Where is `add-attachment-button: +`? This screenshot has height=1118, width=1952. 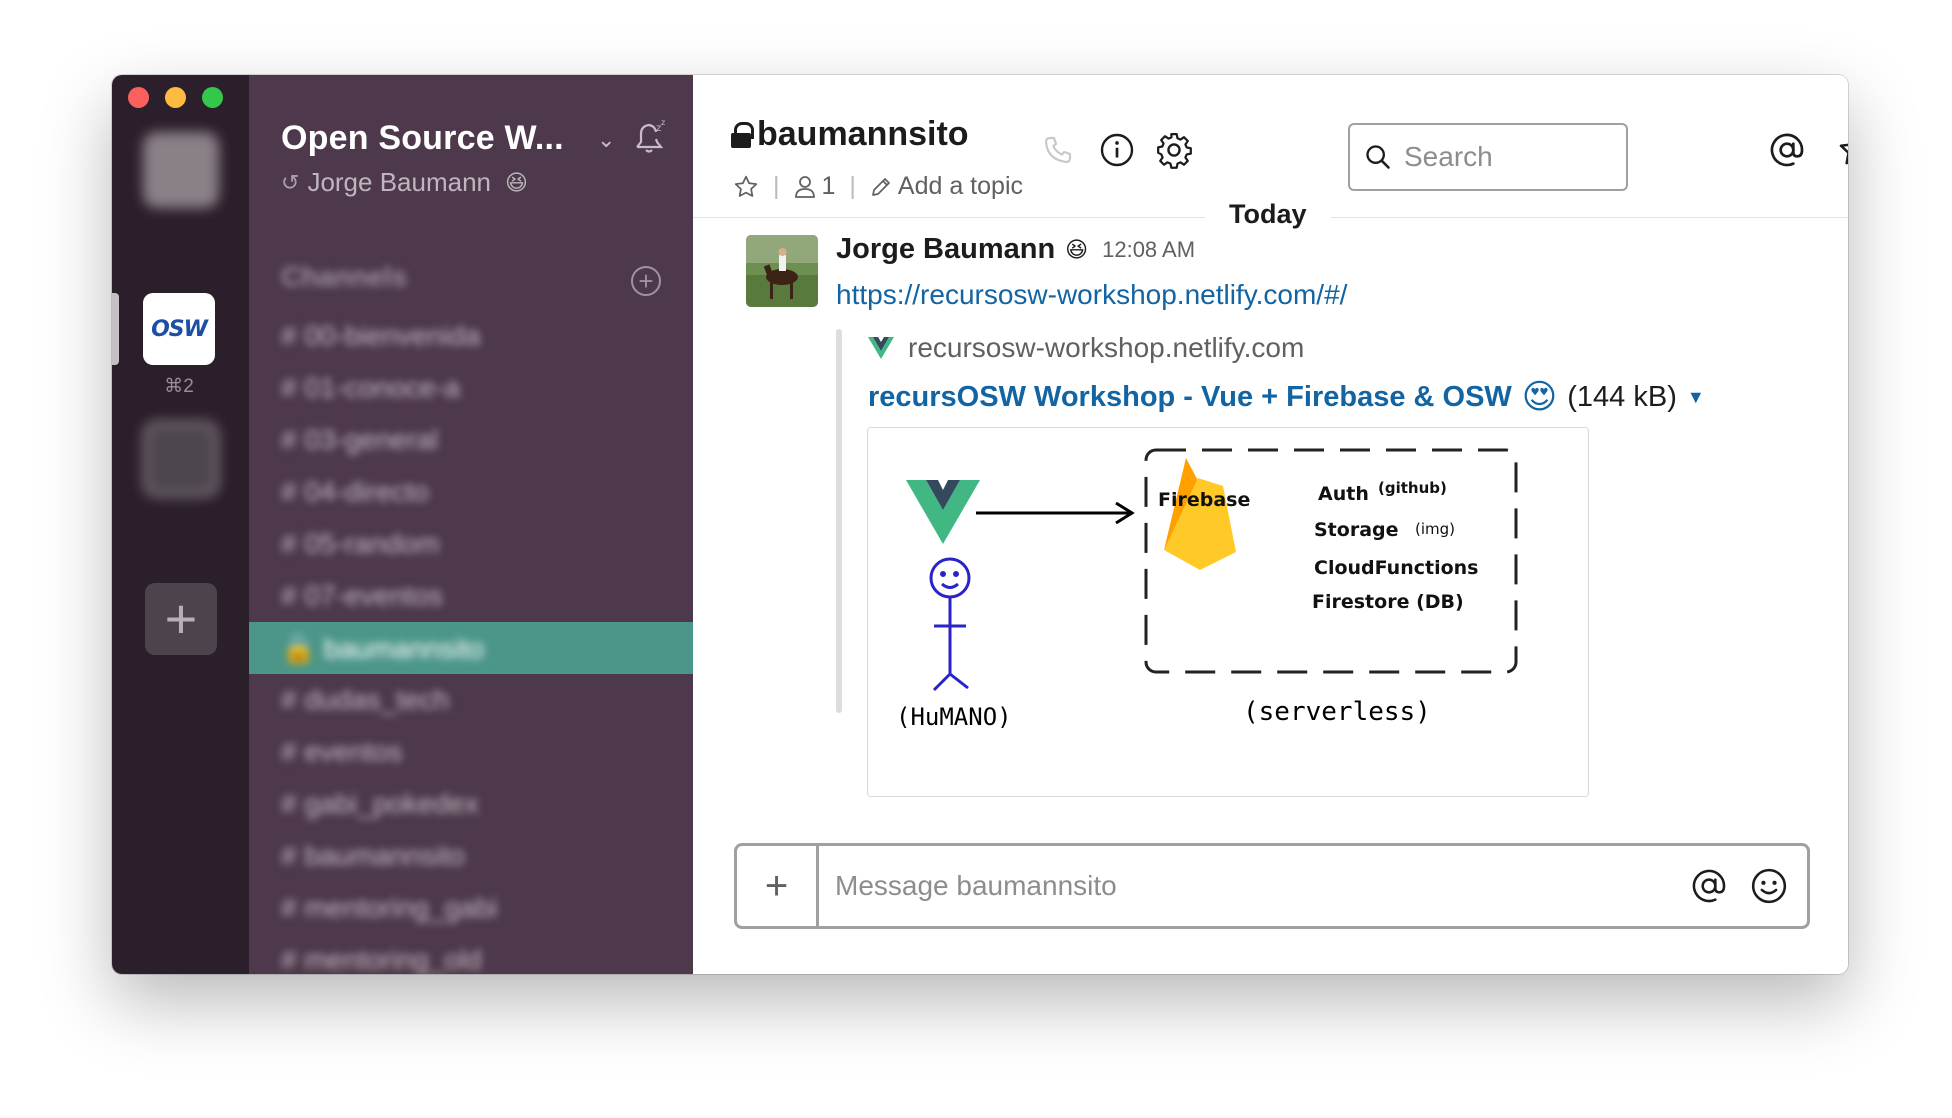 add-attachment-button: + is located at coordinates (778, 886).